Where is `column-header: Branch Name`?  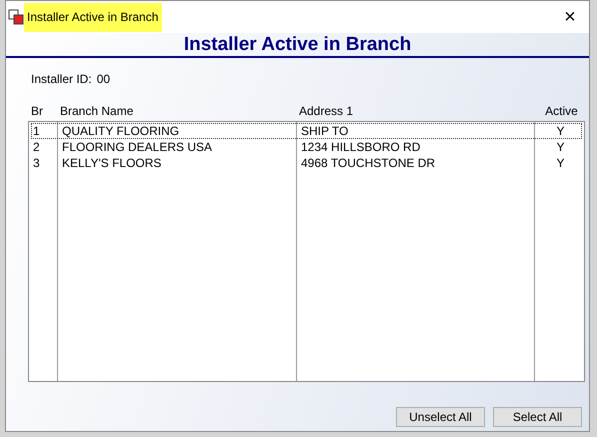 column-header: Branch Name is located at coordinates (96, 111).